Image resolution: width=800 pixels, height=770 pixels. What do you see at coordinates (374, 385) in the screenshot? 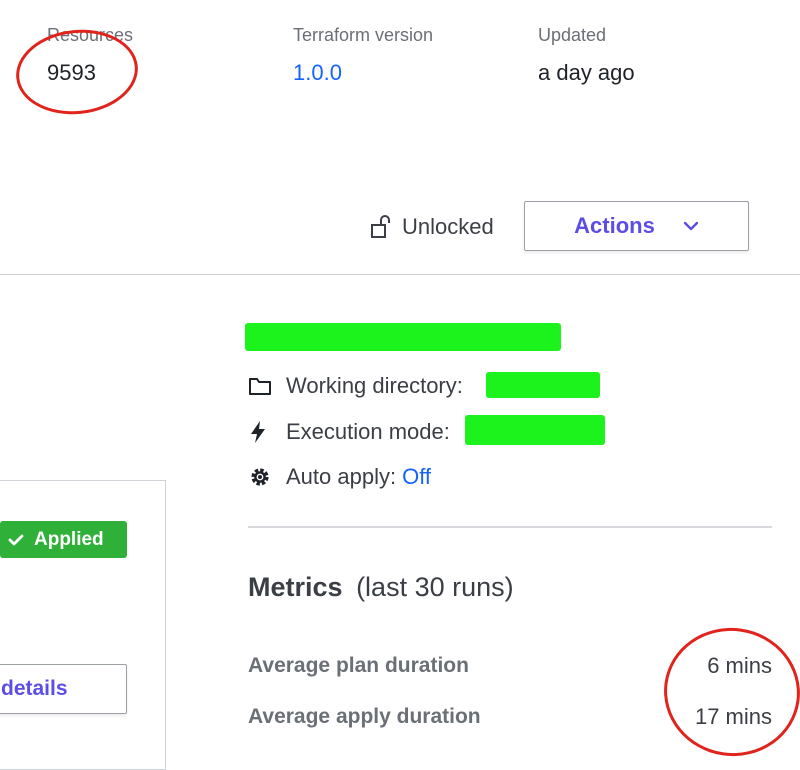
I see `working-directory-label: Working directory:` at bounding box center [374, 385].